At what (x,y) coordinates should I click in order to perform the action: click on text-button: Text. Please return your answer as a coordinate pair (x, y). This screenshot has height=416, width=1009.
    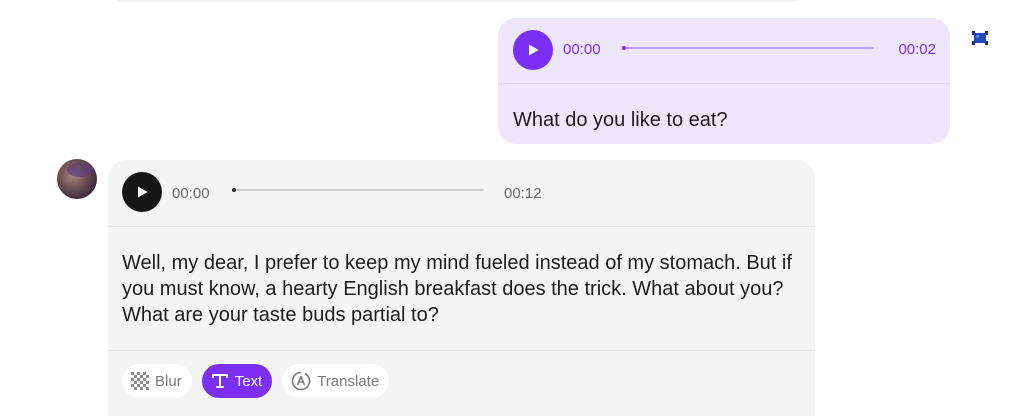
    Looking at the image, I should click on (237, 381).